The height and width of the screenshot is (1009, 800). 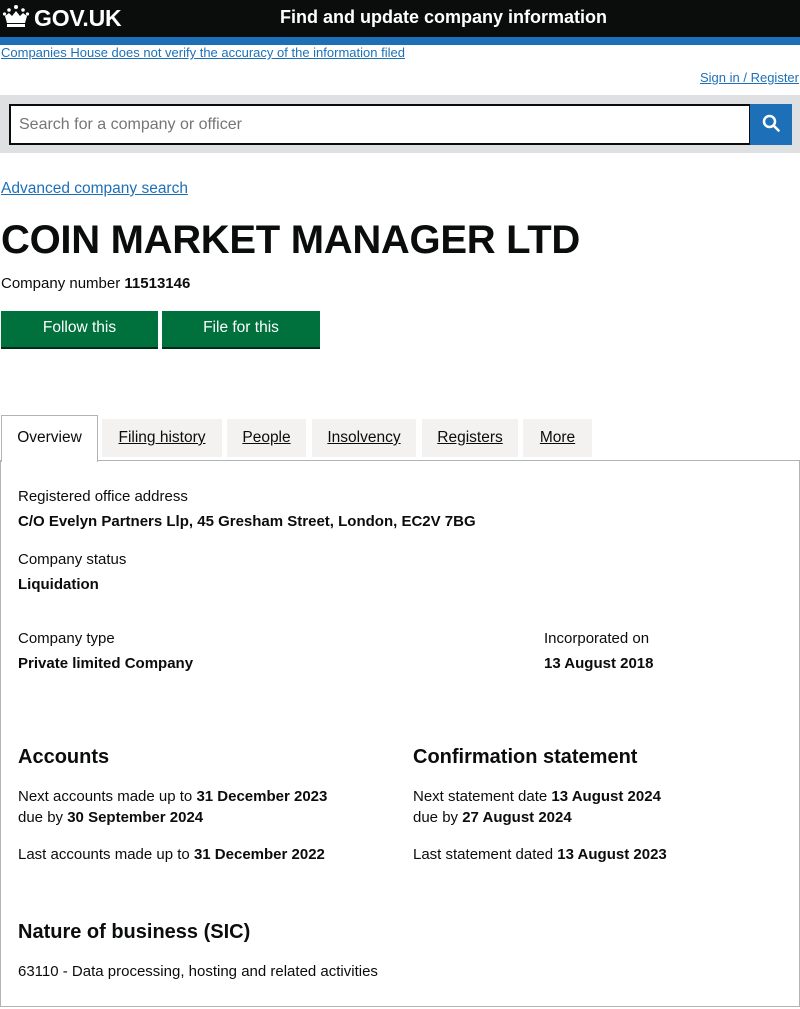 I want to click on status-label: Company status, so click(x=72, y=559).